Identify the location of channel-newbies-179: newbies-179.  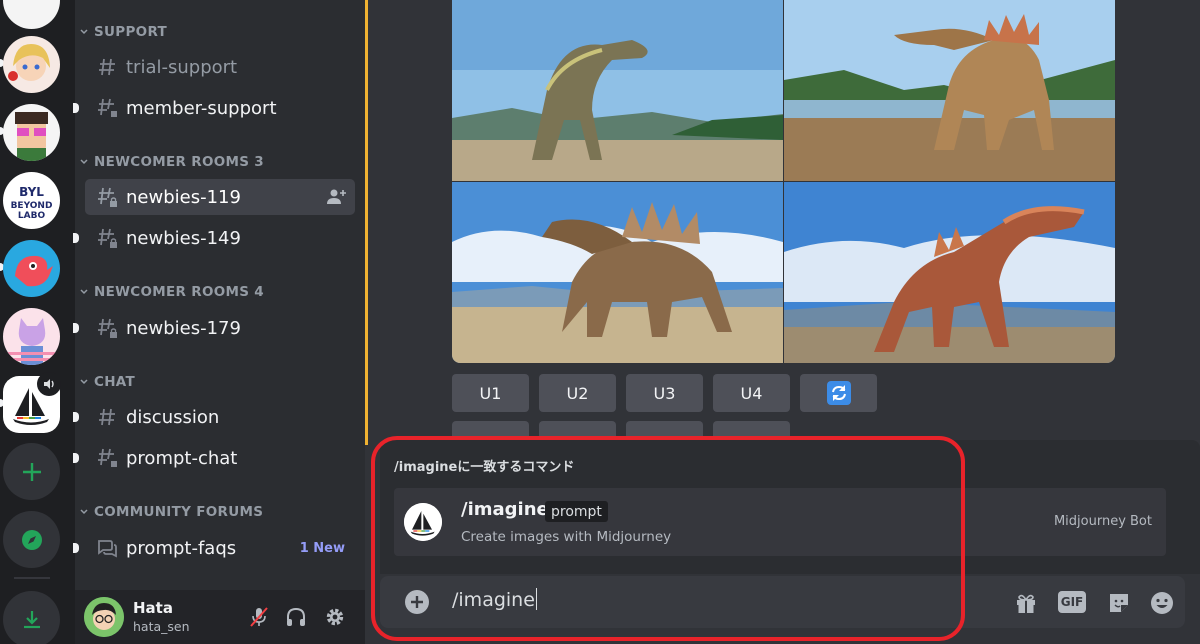
(220, 328).